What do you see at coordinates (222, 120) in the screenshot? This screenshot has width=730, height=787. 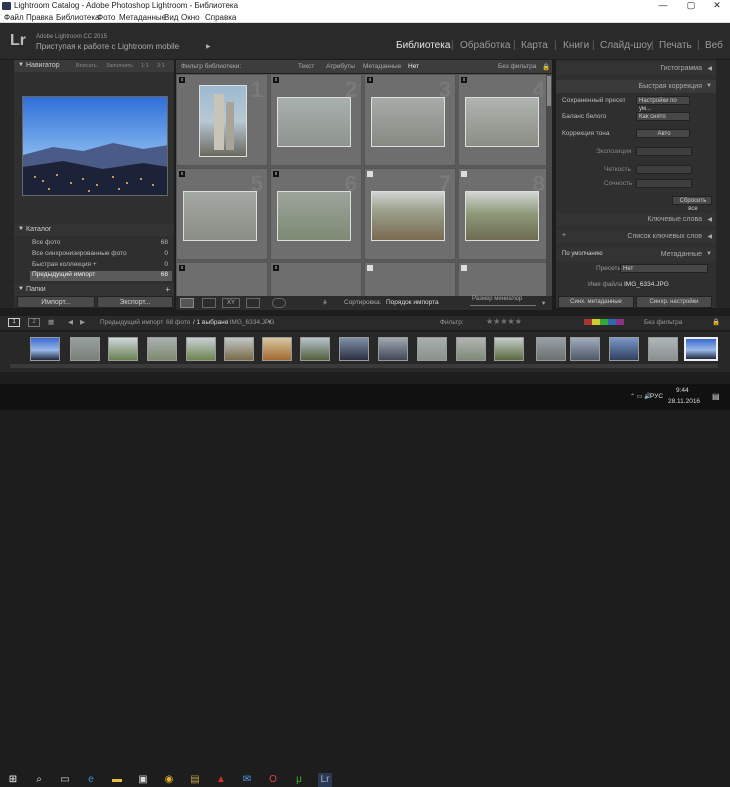 I see `grid-cell: 1x` at bounding box center [222, 120].